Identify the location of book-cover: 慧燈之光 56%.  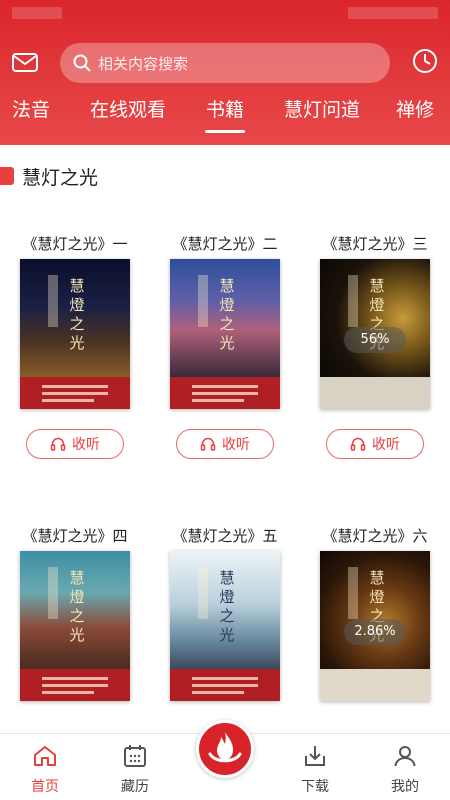
(375, 334).